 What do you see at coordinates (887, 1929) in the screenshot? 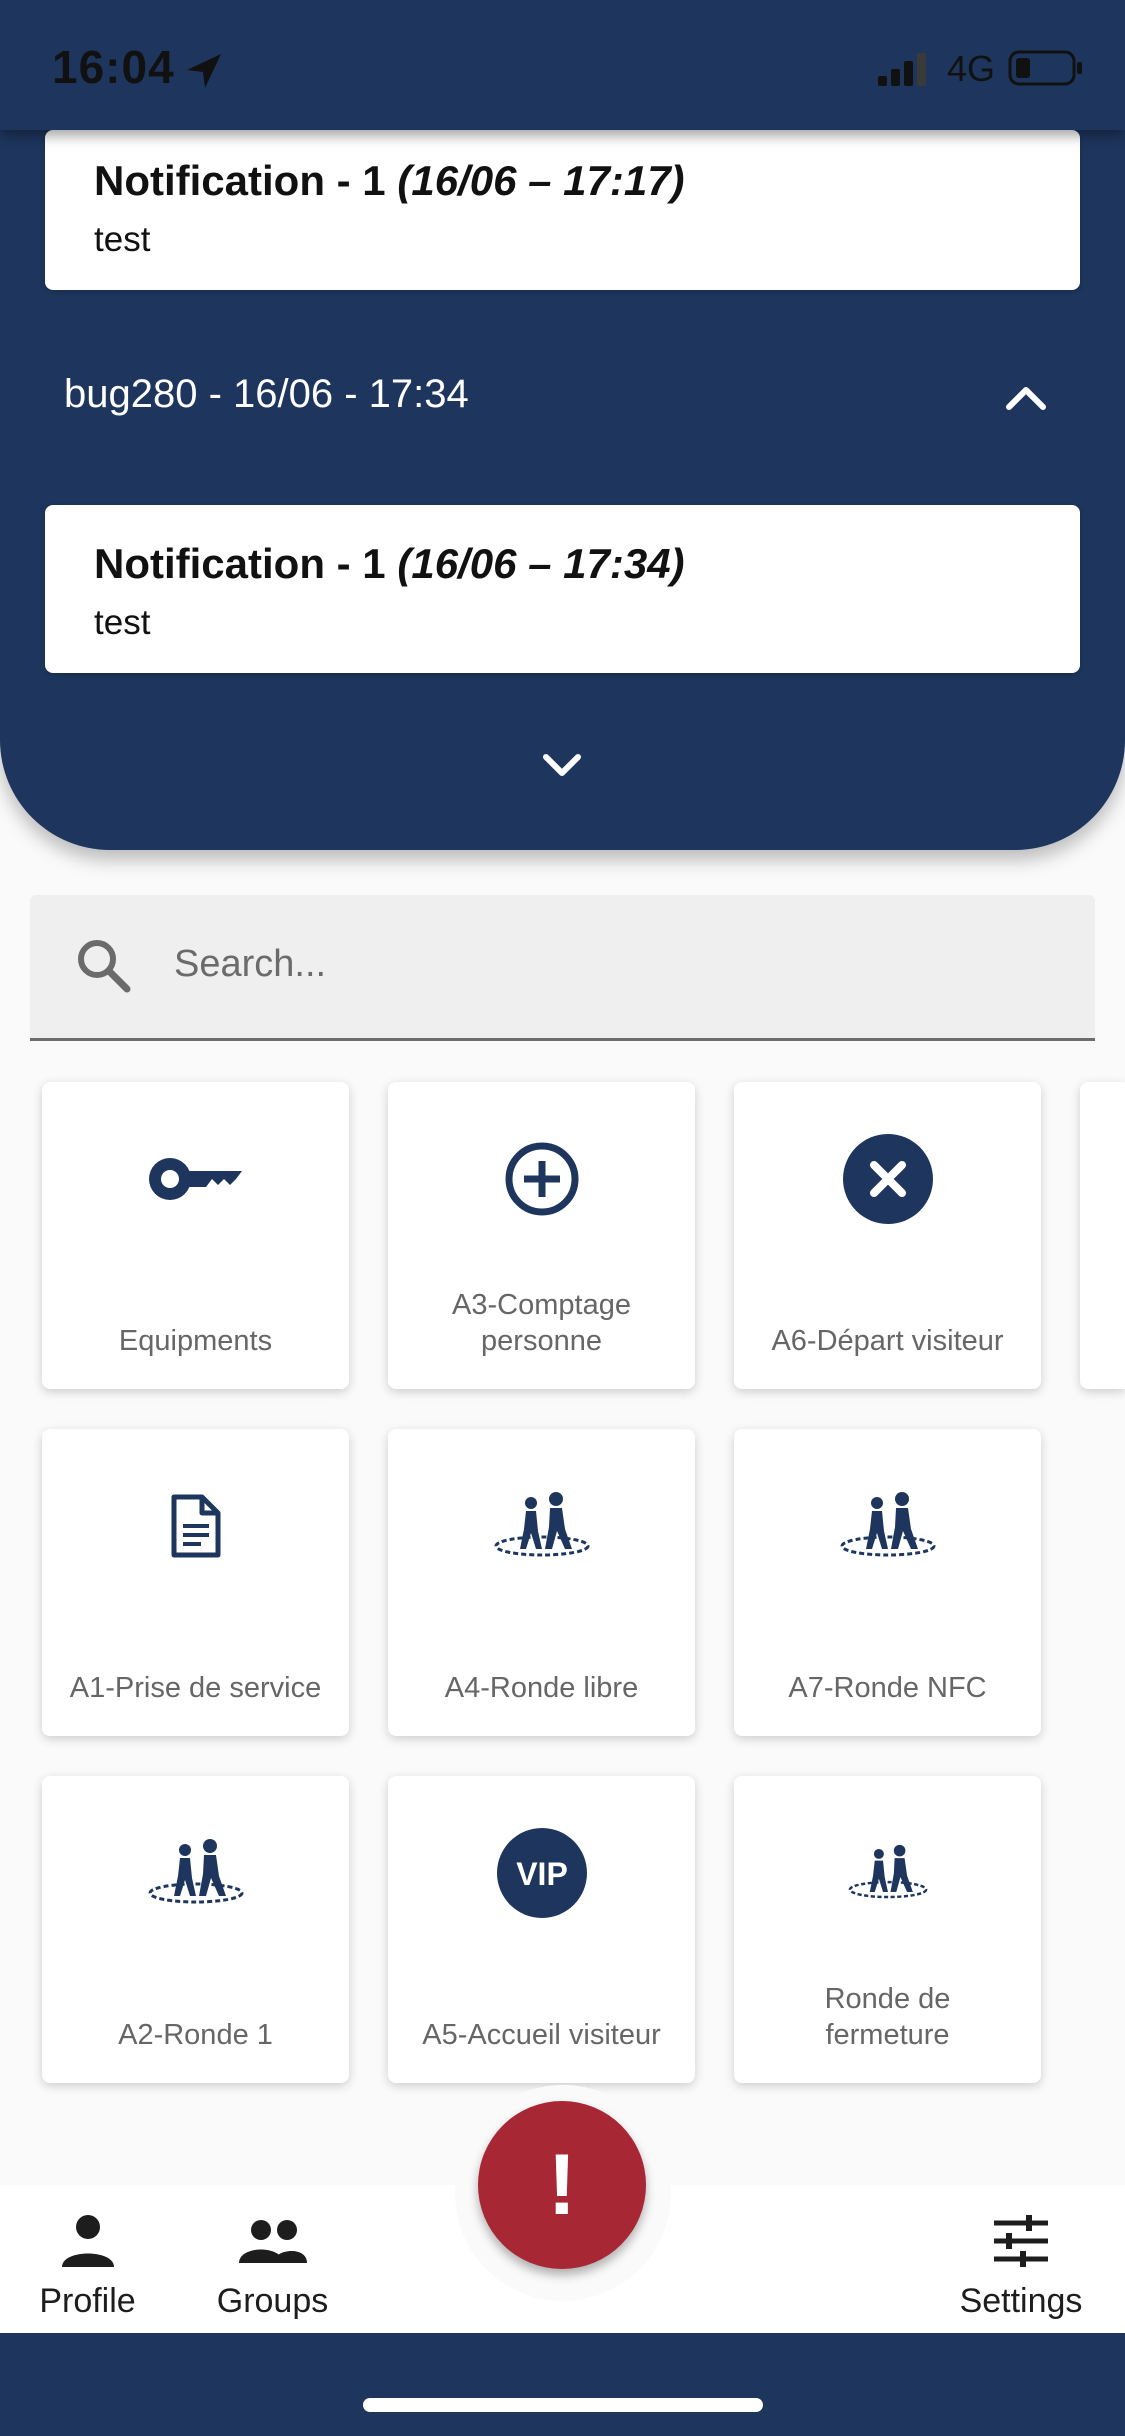
I see `tile-ronde-de-fermeture: Ronde de fermeture` at bounding box center [887, 1929].